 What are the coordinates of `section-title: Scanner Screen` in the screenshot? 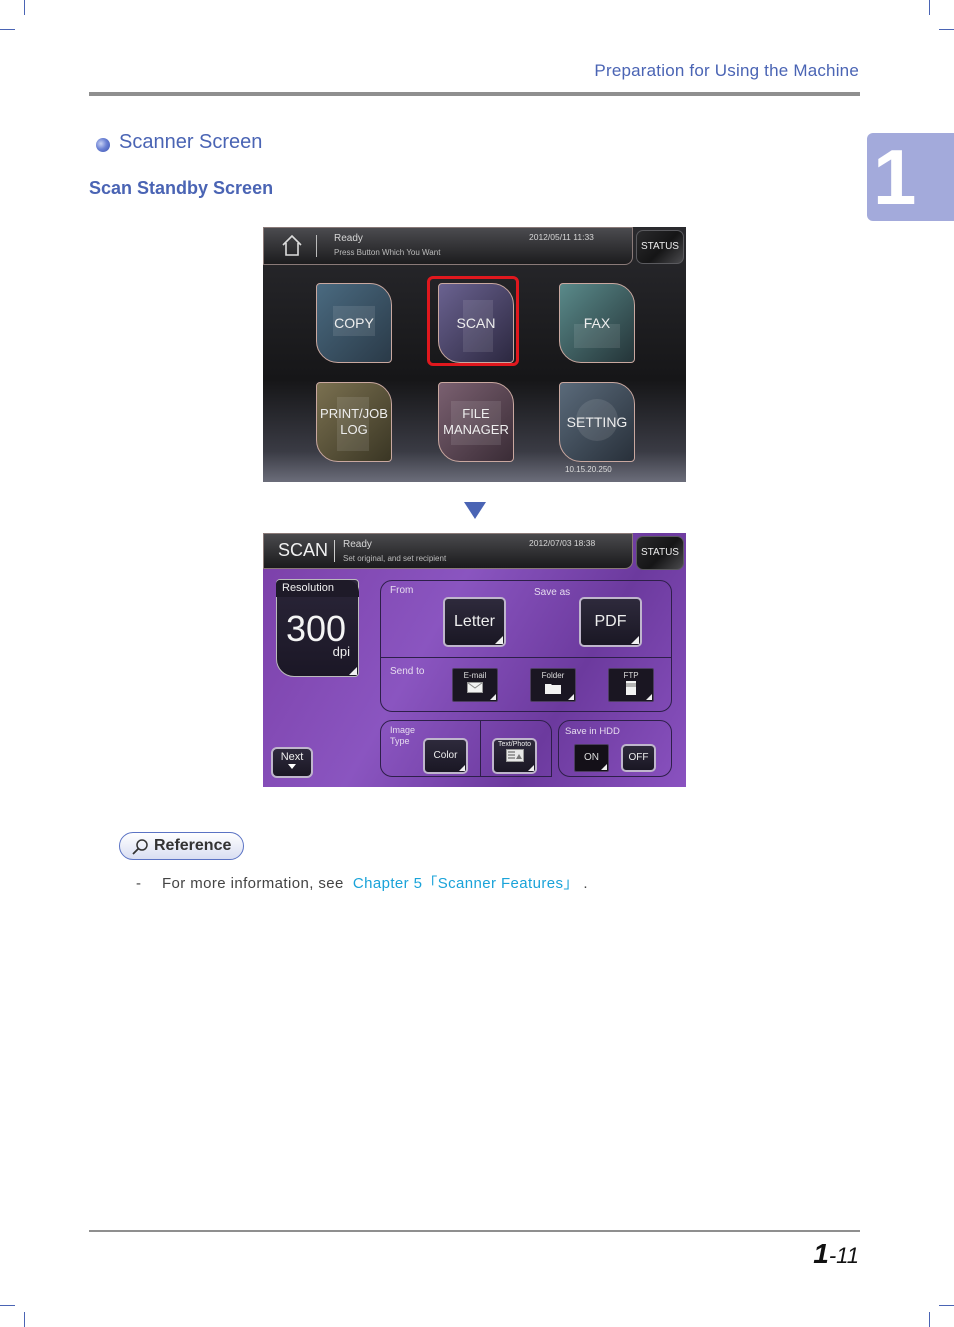 It's located at (191, 142).